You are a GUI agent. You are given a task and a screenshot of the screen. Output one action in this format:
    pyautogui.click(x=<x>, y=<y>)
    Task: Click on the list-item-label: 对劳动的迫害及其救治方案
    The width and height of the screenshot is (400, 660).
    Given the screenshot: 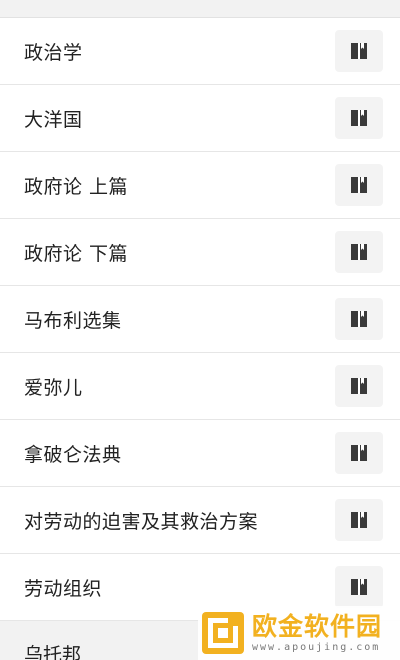 What is the action you would take?
    pyautogui.click(x=141, y=521)
    